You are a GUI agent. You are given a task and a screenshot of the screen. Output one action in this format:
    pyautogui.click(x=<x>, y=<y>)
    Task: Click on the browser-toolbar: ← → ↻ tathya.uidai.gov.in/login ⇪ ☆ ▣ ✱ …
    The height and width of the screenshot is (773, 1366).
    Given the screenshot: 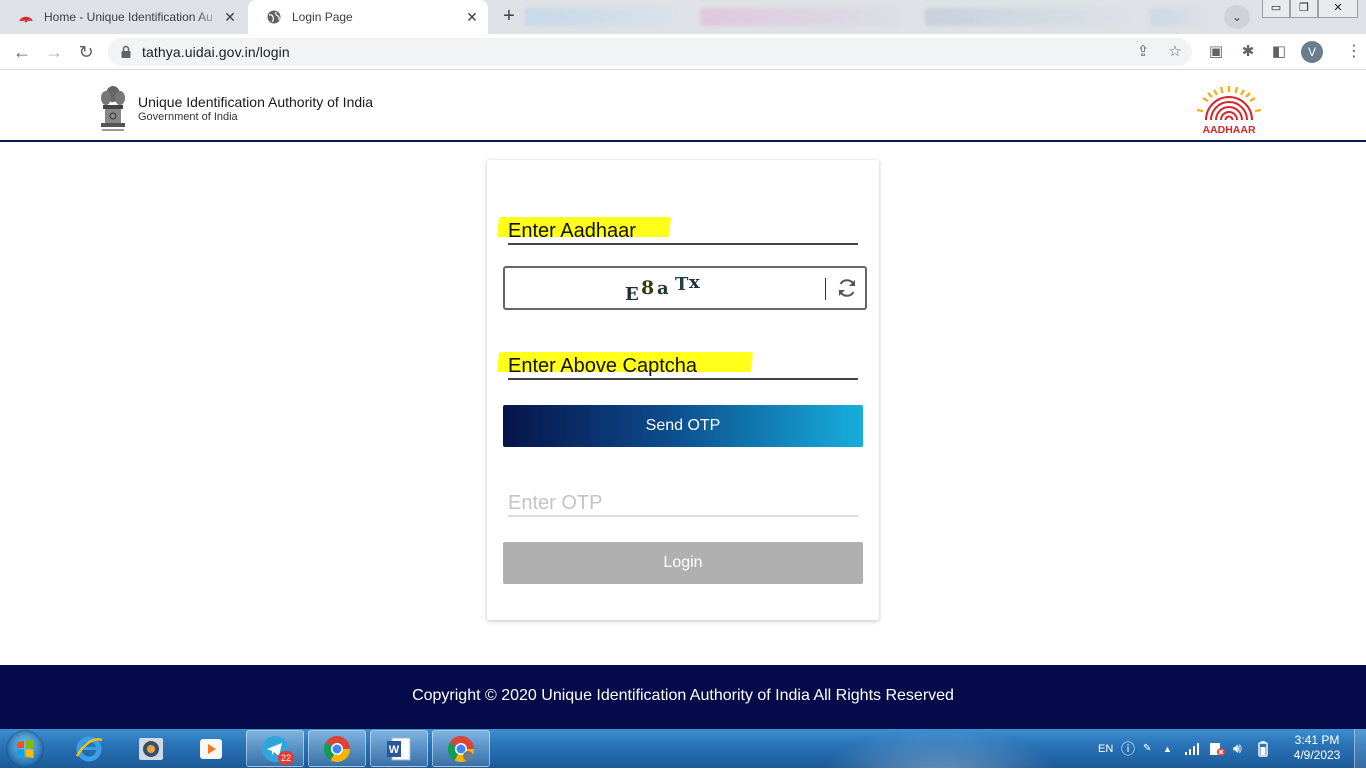 What is the action you would take?
    pyautogui.click(x=683, y=52)
    